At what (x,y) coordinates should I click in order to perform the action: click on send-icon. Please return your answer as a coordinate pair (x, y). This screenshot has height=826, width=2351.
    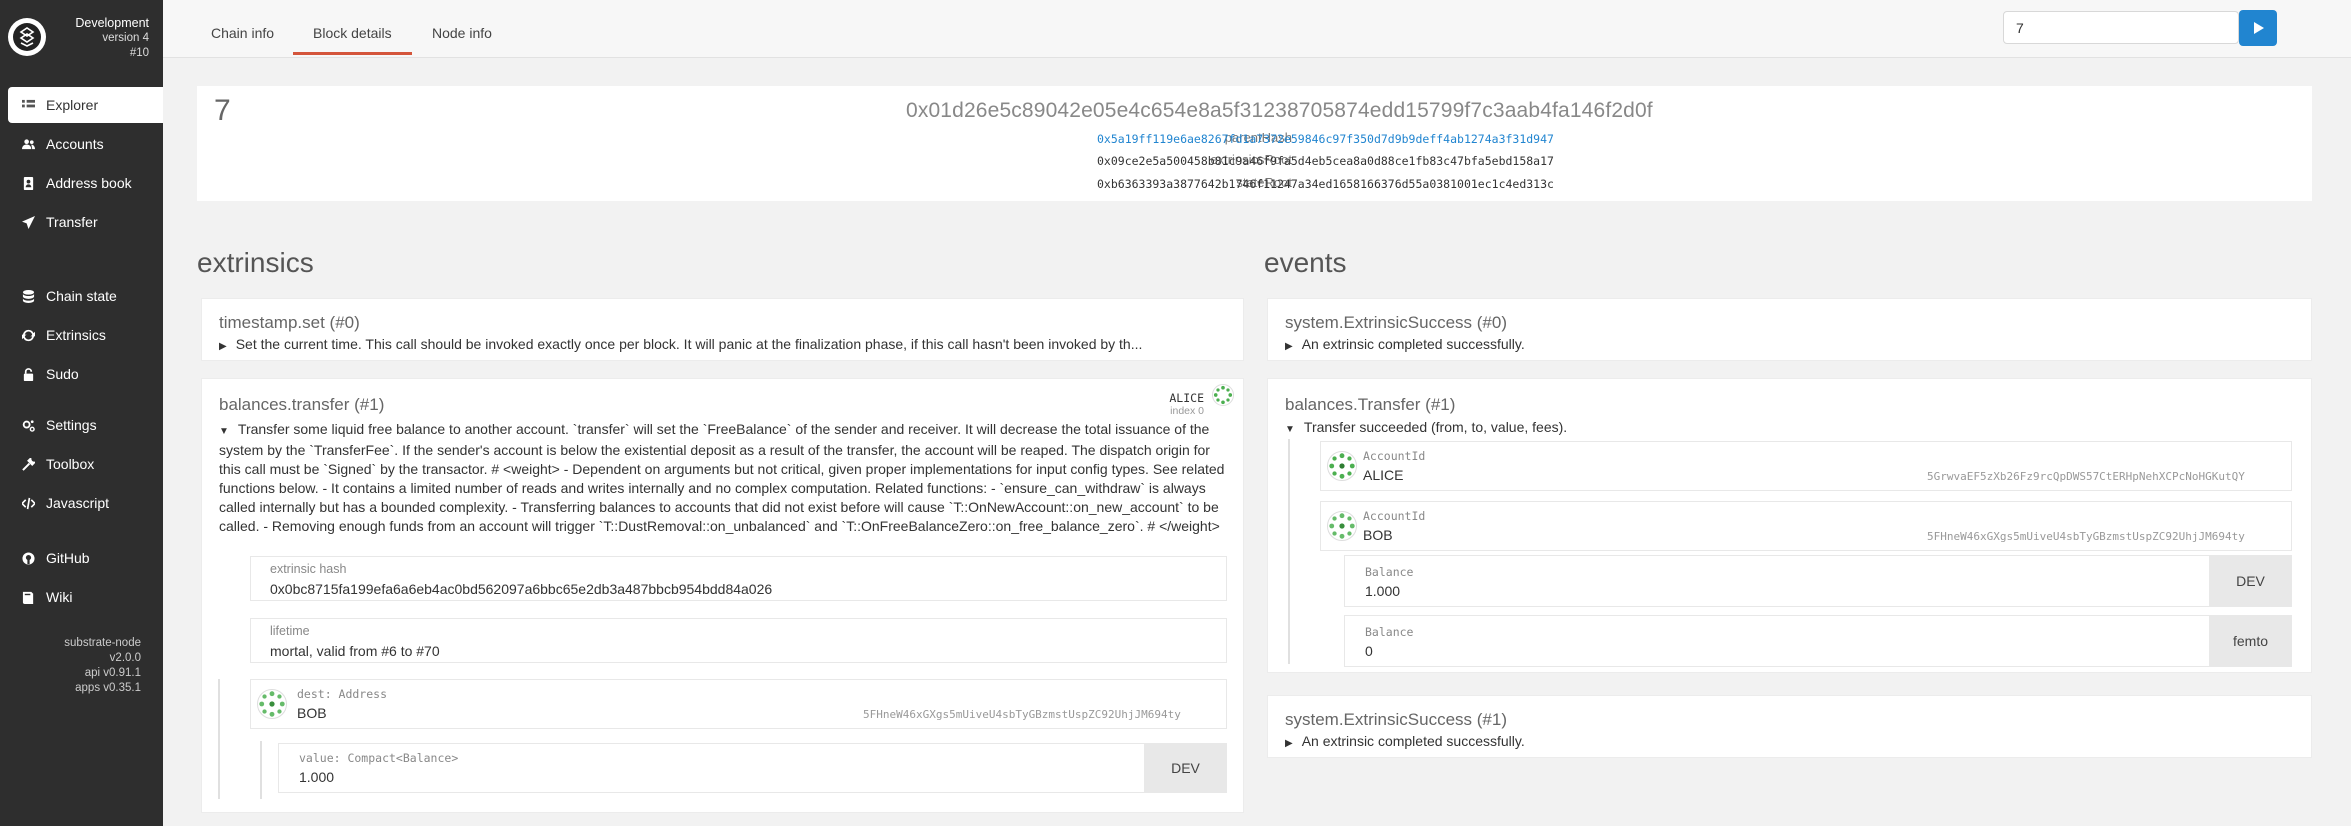
    Looking at the image, I should click on (28, 222).